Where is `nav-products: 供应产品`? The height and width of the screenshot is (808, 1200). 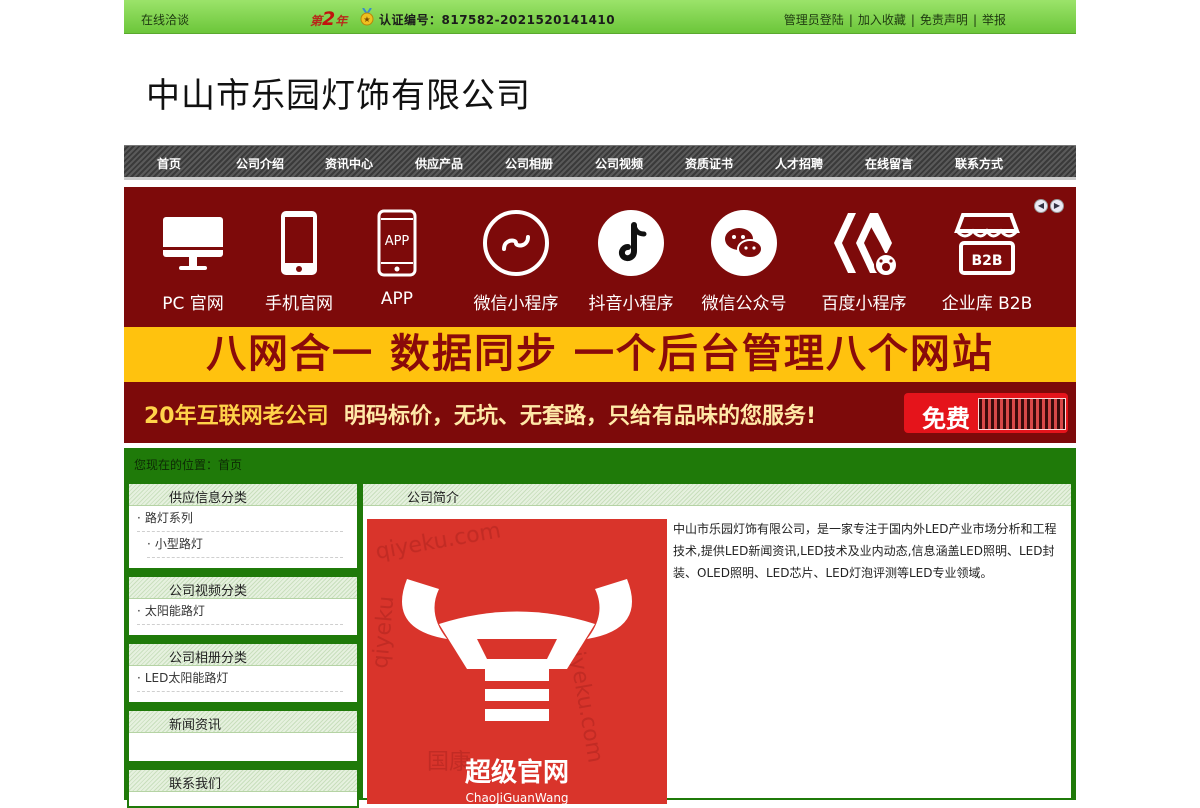
nav-products: 供应产品 is located at coordinates (439, 163).